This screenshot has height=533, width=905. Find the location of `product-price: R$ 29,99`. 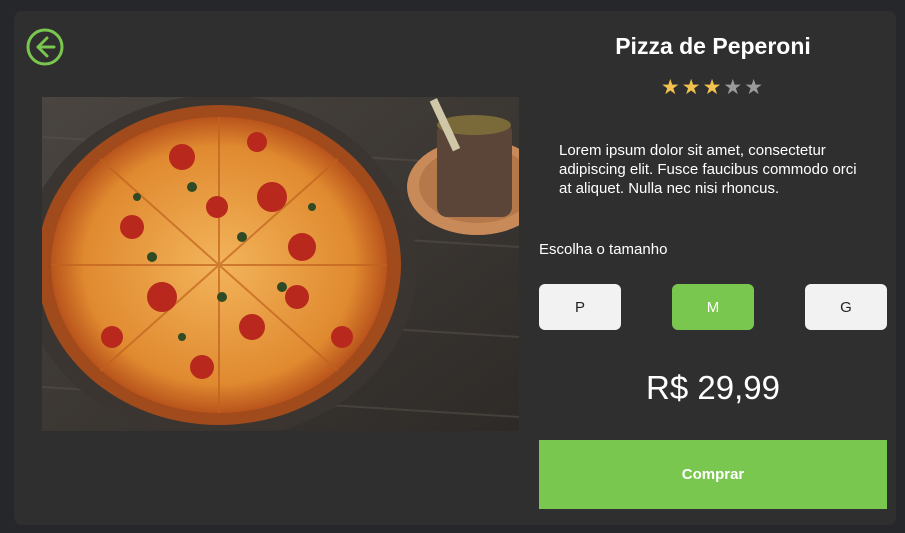

product-price: R$ 29,99 is located at coordinates (713, 387).